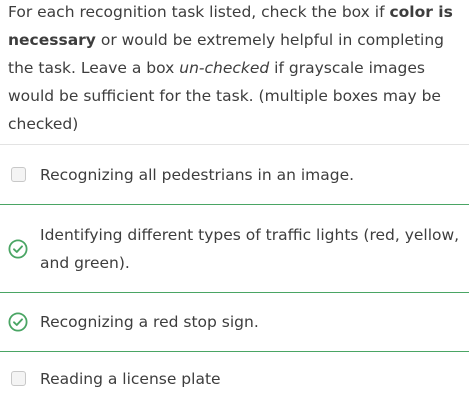 The height and width of the screenshot is (406, 469). I want to click on option-stop-sign: Recognizing a red stop sign., so click(234, 322).